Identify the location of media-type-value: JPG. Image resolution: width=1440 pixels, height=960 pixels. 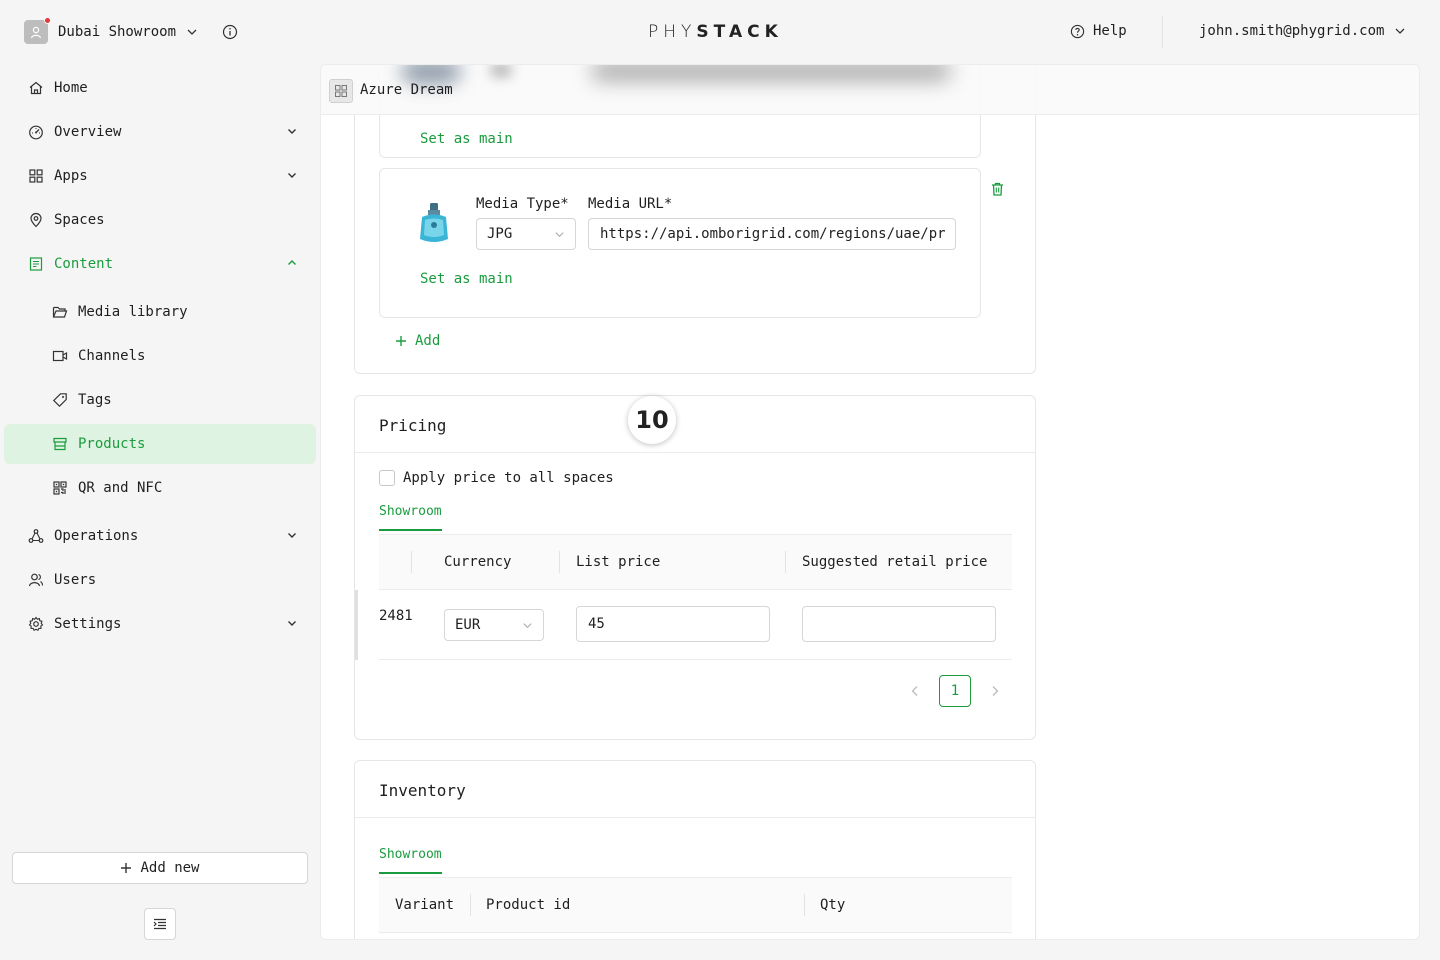
(500, 234).